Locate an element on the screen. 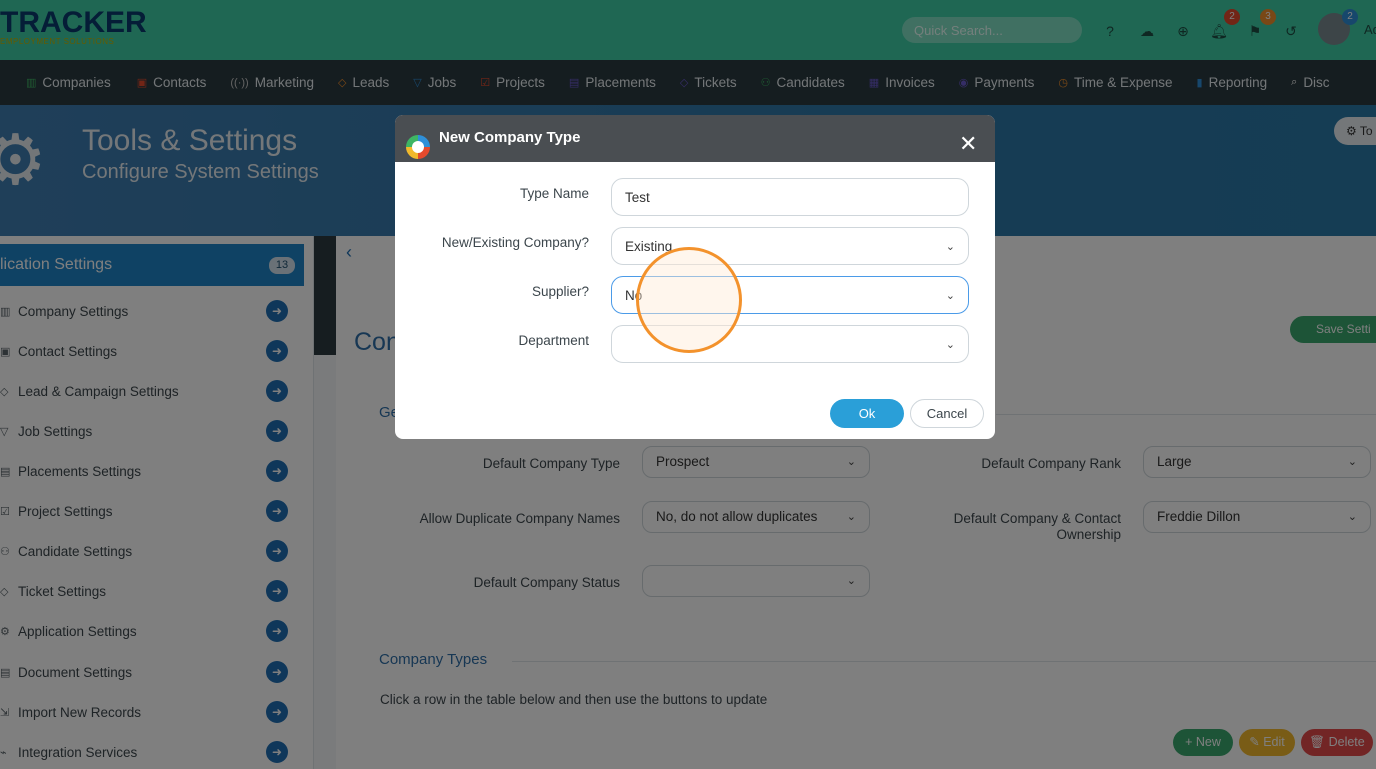 The image size is (1376, 769). cancel-button: Cancel is located at coordinates (947, 413).